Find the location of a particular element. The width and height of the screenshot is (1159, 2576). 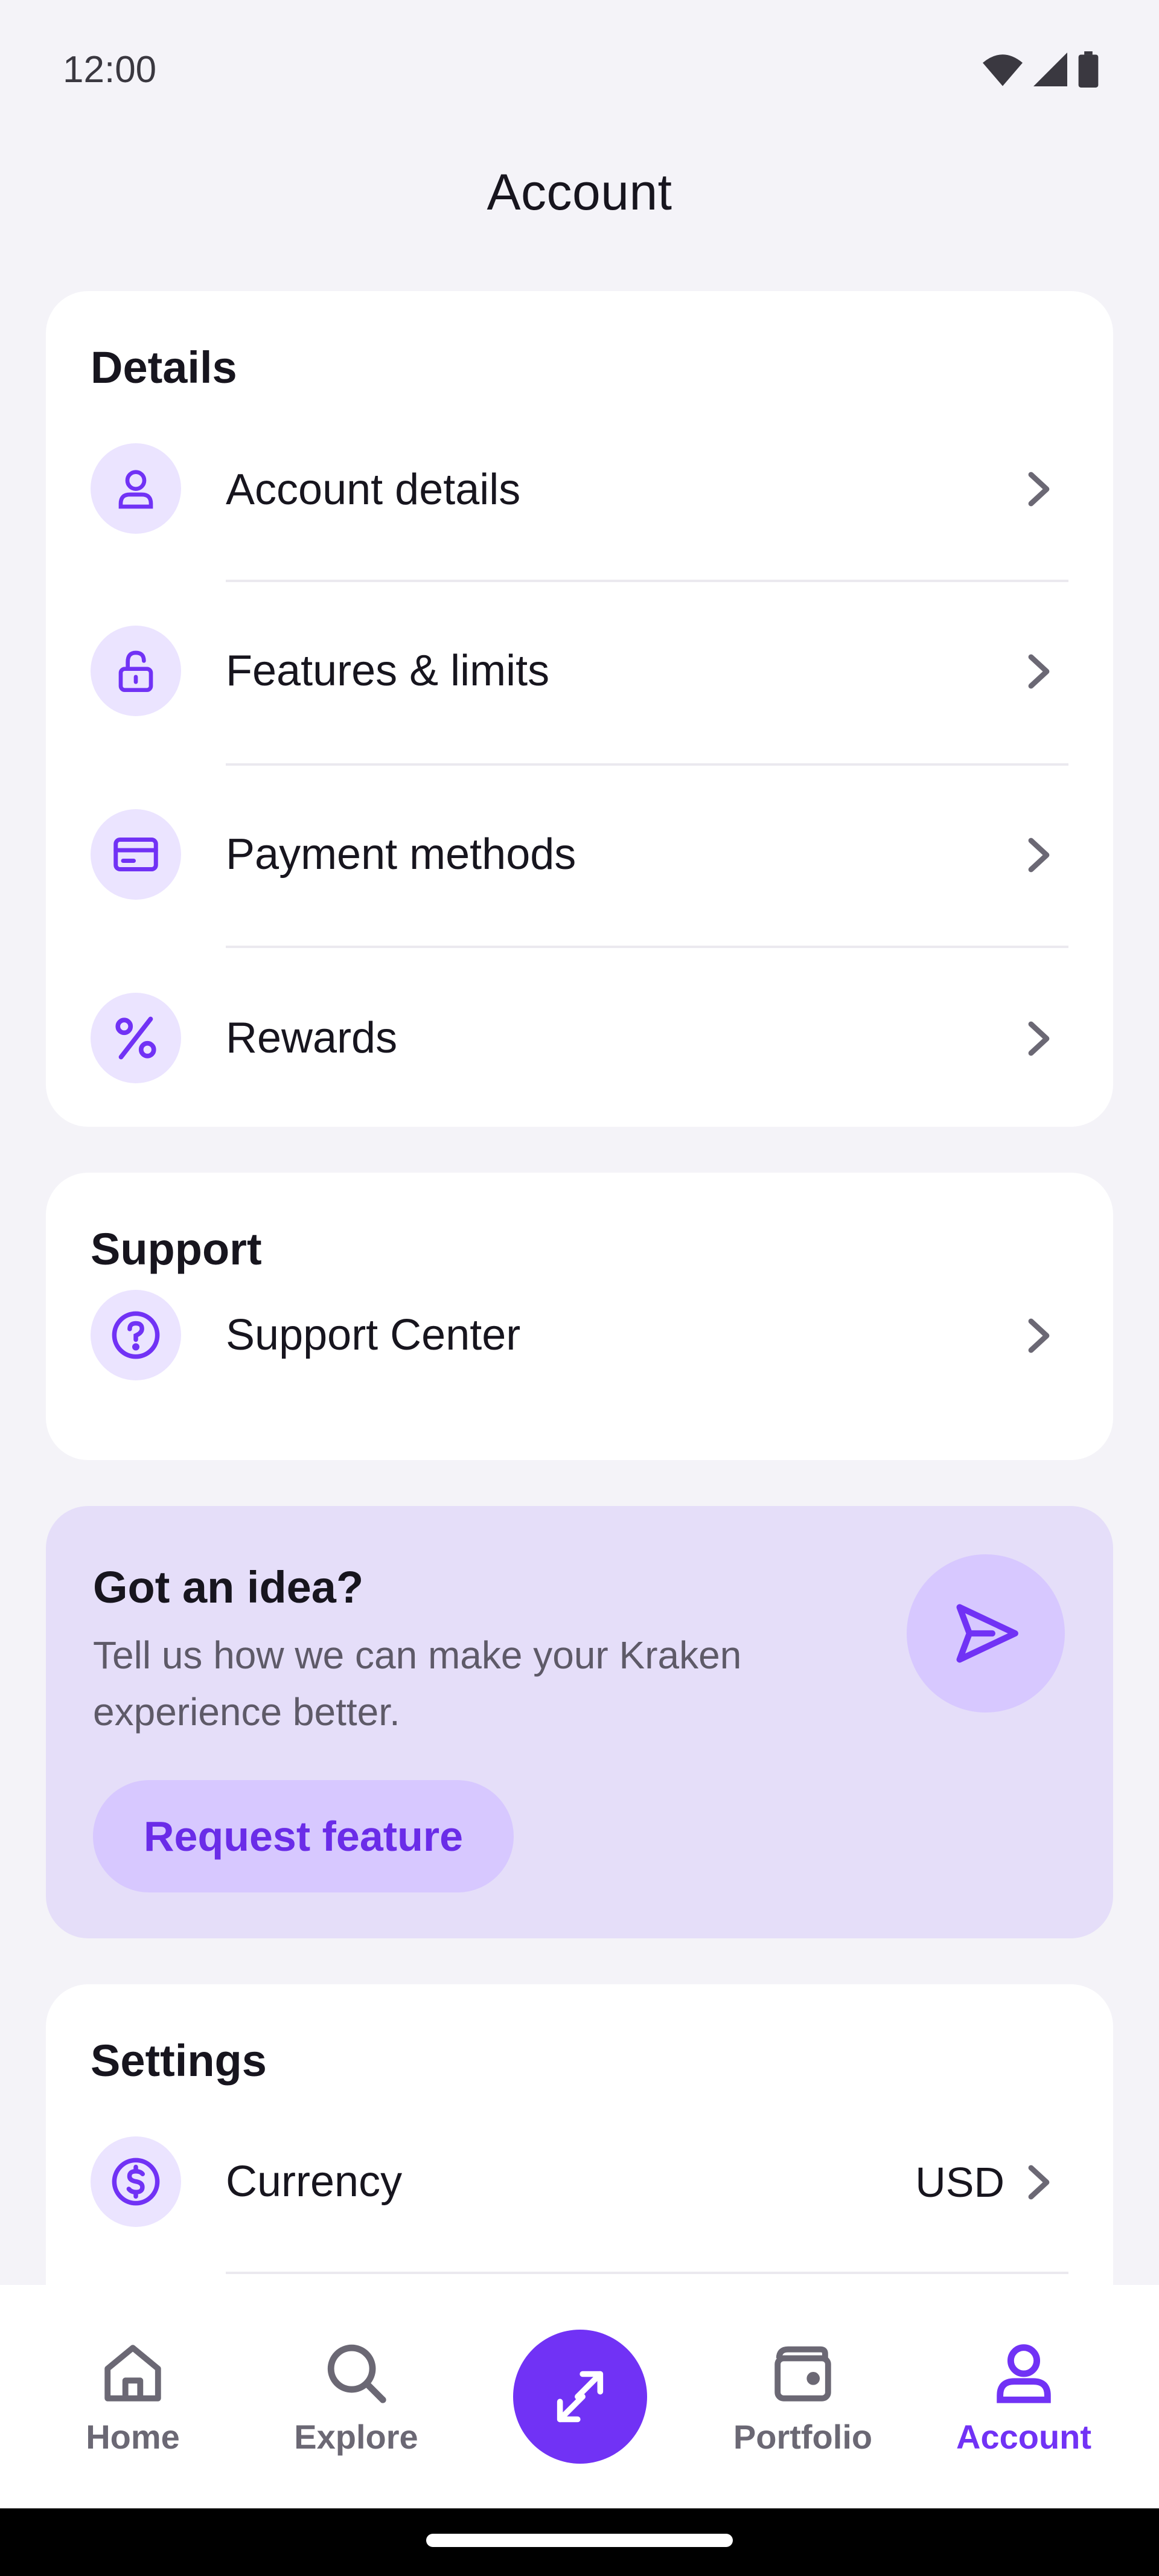

unlock-icon is located at coordinates (135, 671).